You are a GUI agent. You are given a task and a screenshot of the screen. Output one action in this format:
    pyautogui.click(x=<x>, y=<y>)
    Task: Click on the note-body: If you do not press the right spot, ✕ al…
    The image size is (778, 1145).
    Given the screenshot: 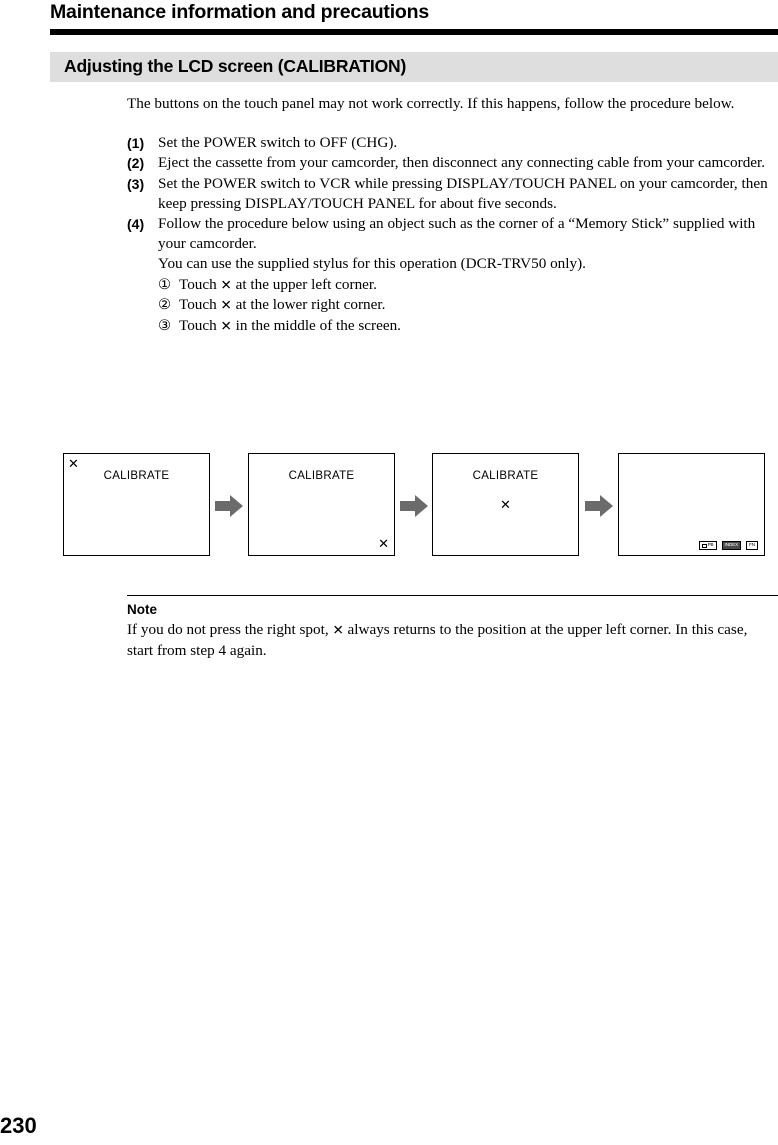 What is the action you would take?
    pyautogui.click(x=439, y=640)
    